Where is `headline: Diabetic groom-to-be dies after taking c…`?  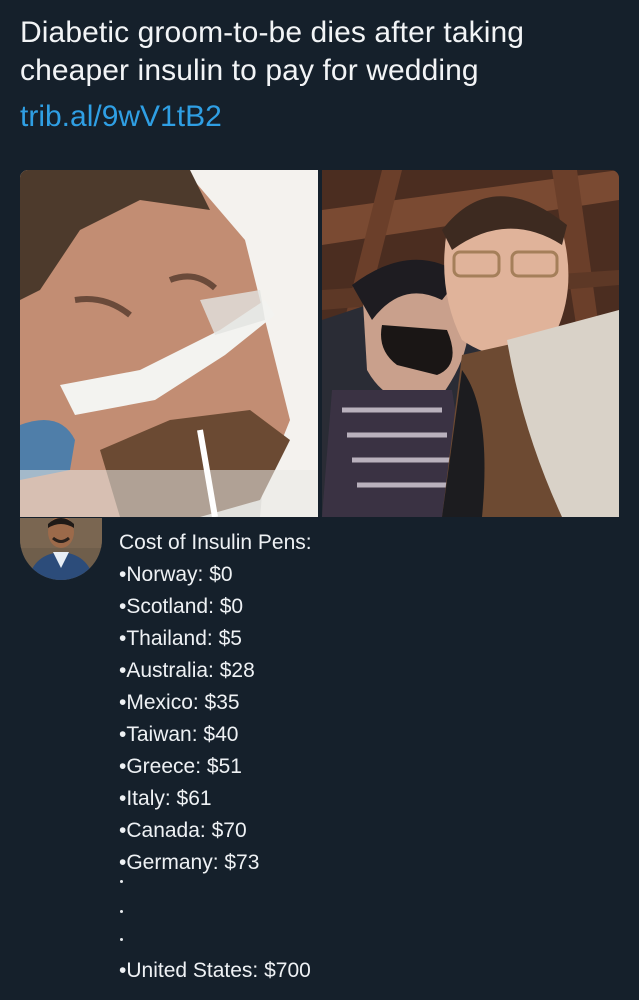 headline: Diabetic groom-to-be dies after taking c… is located at coordinates (320, 52).